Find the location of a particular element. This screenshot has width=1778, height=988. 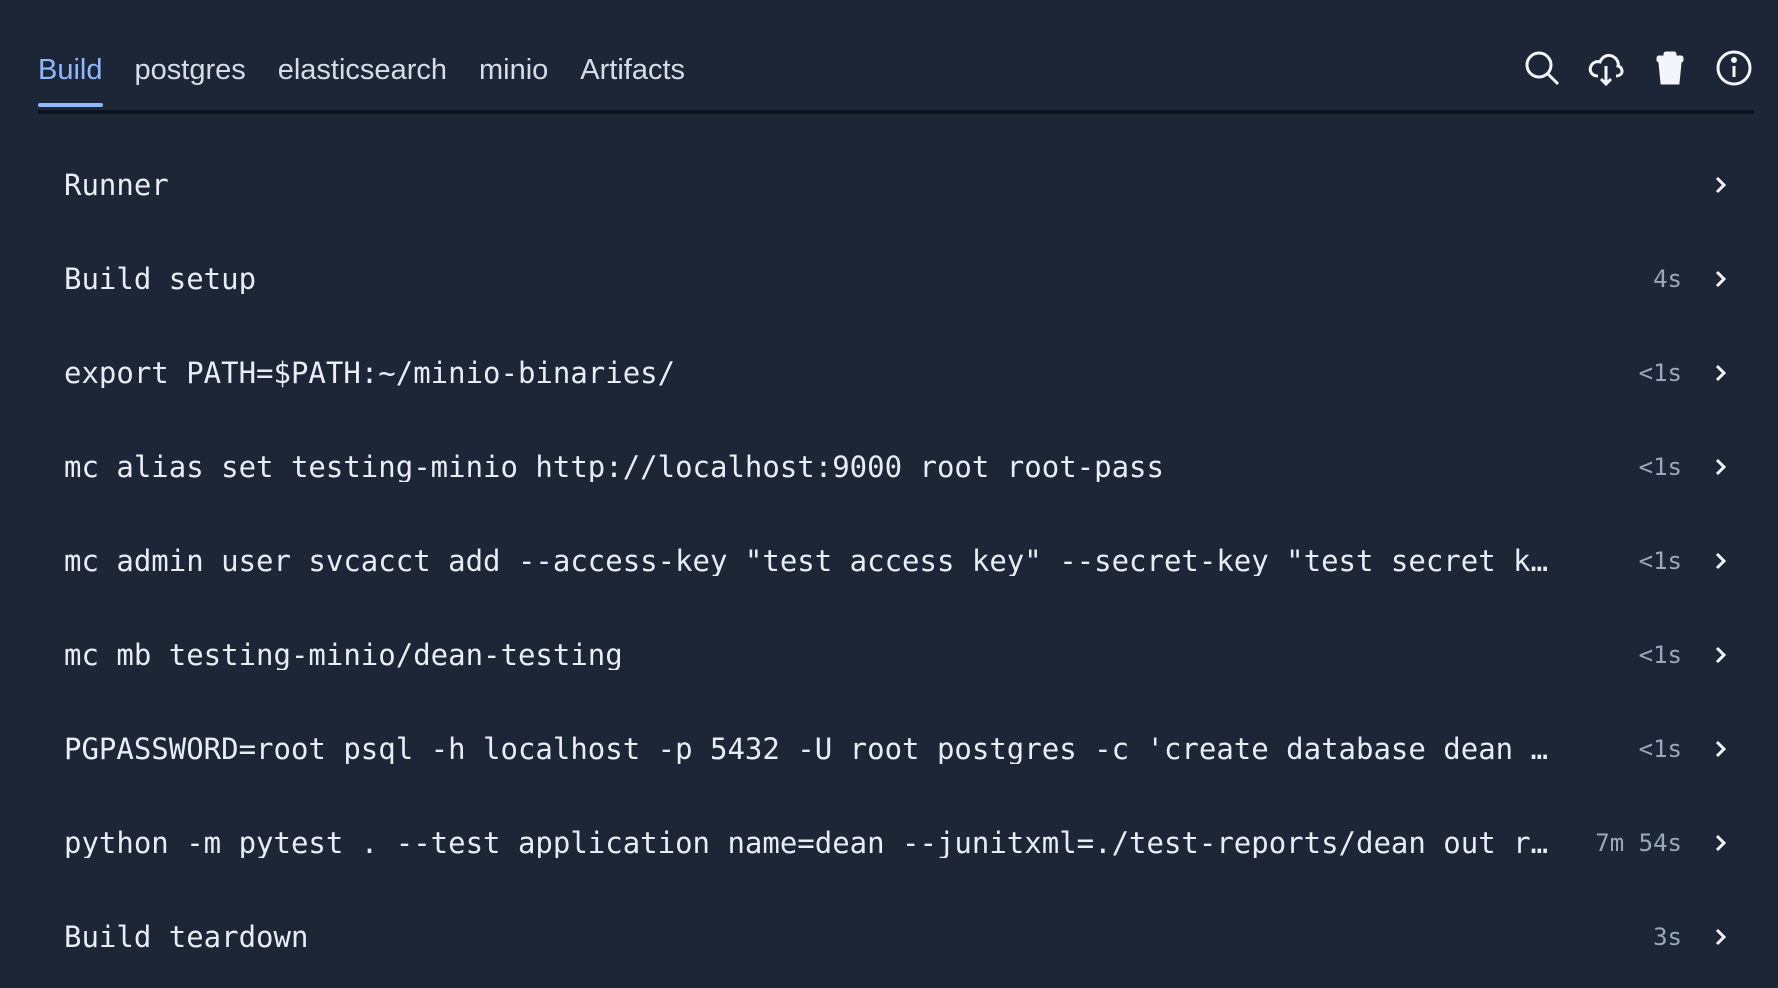

delete-button is located at coordinates (1670, 68).